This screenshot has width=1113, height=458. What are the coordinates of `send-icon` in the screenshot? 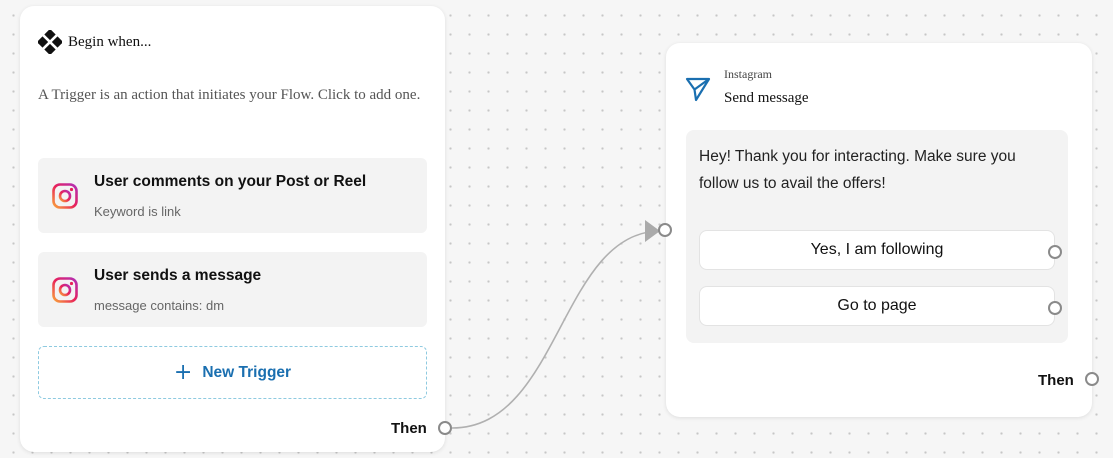 It's located at (698, 89).